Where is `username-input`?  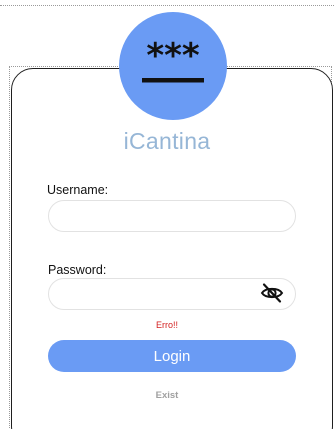 username-input is located at coordinates (172, 216).